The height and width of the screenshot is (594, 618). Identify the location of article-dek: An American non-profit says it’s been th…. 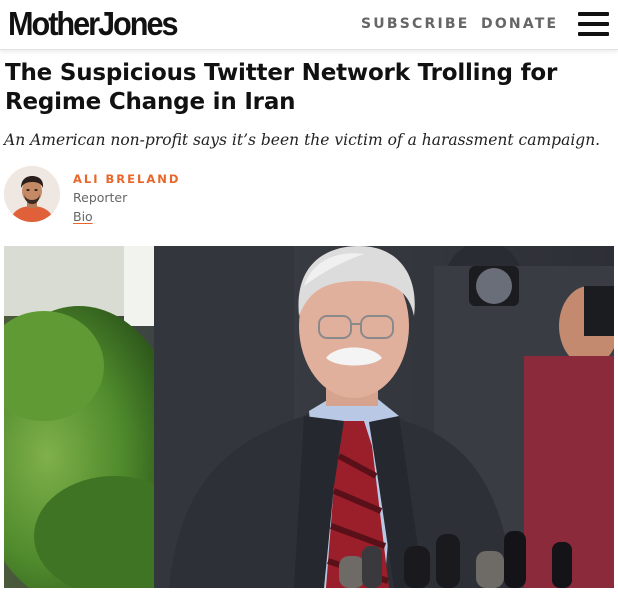
(302, 140).